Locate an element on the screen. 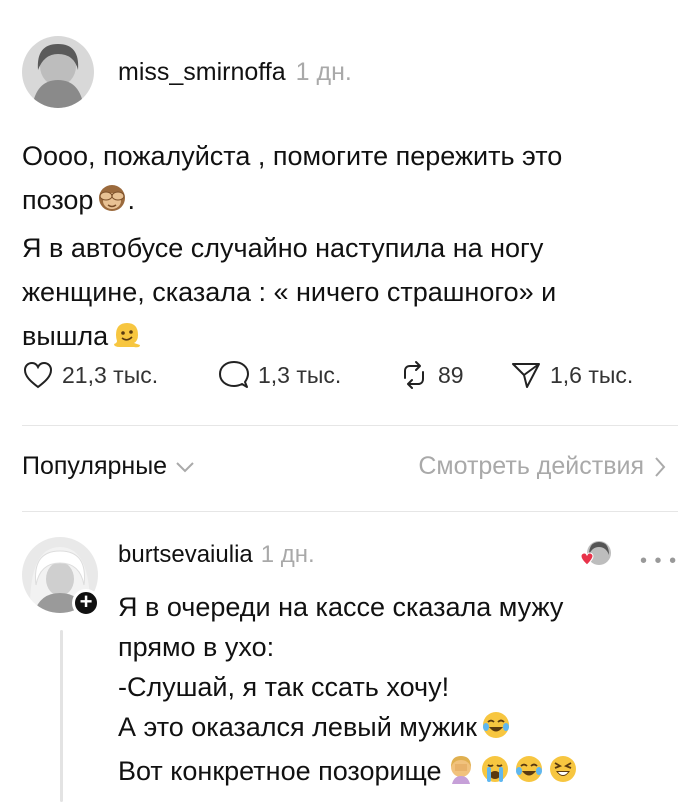 This screenshot has width=700, height=802. view-activity-label: Смотреть действия is located at coordinates (531, 466).